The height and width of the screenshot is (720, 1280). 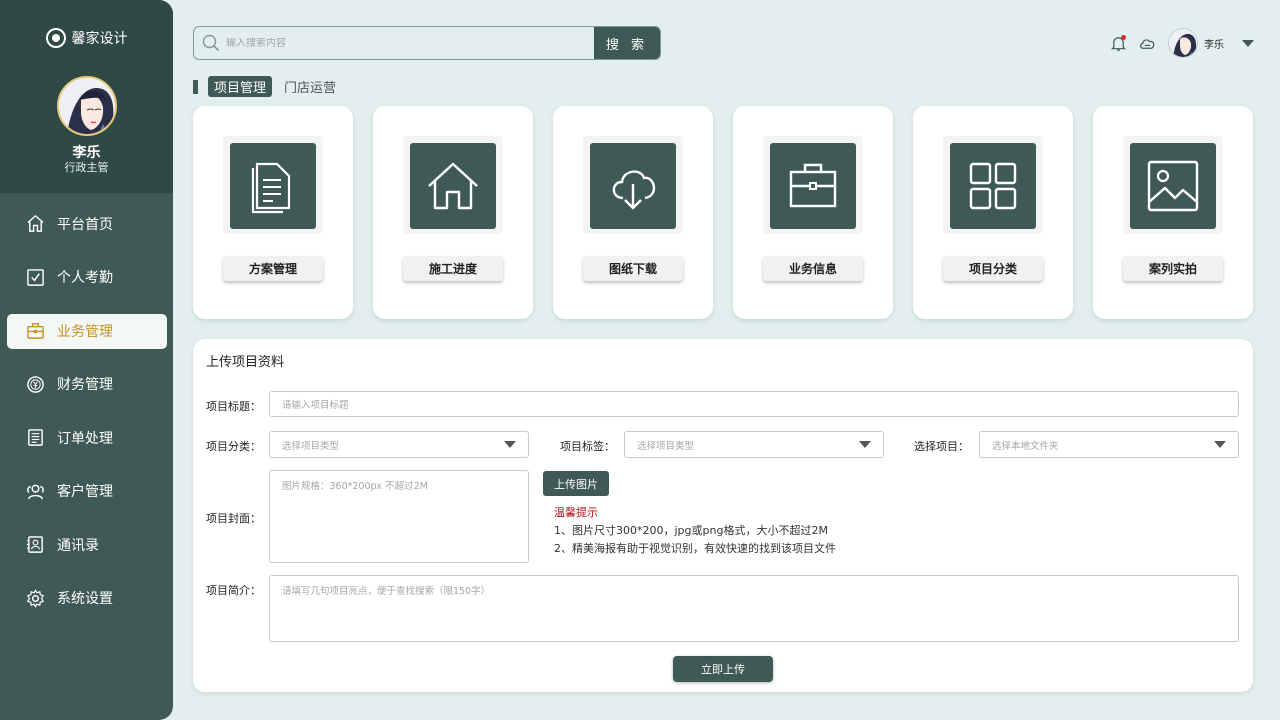 What do you see at coordinates (86, 167) in the screenshot?
I see `profile-role: 行政主管` at bounding box center [86, 167].